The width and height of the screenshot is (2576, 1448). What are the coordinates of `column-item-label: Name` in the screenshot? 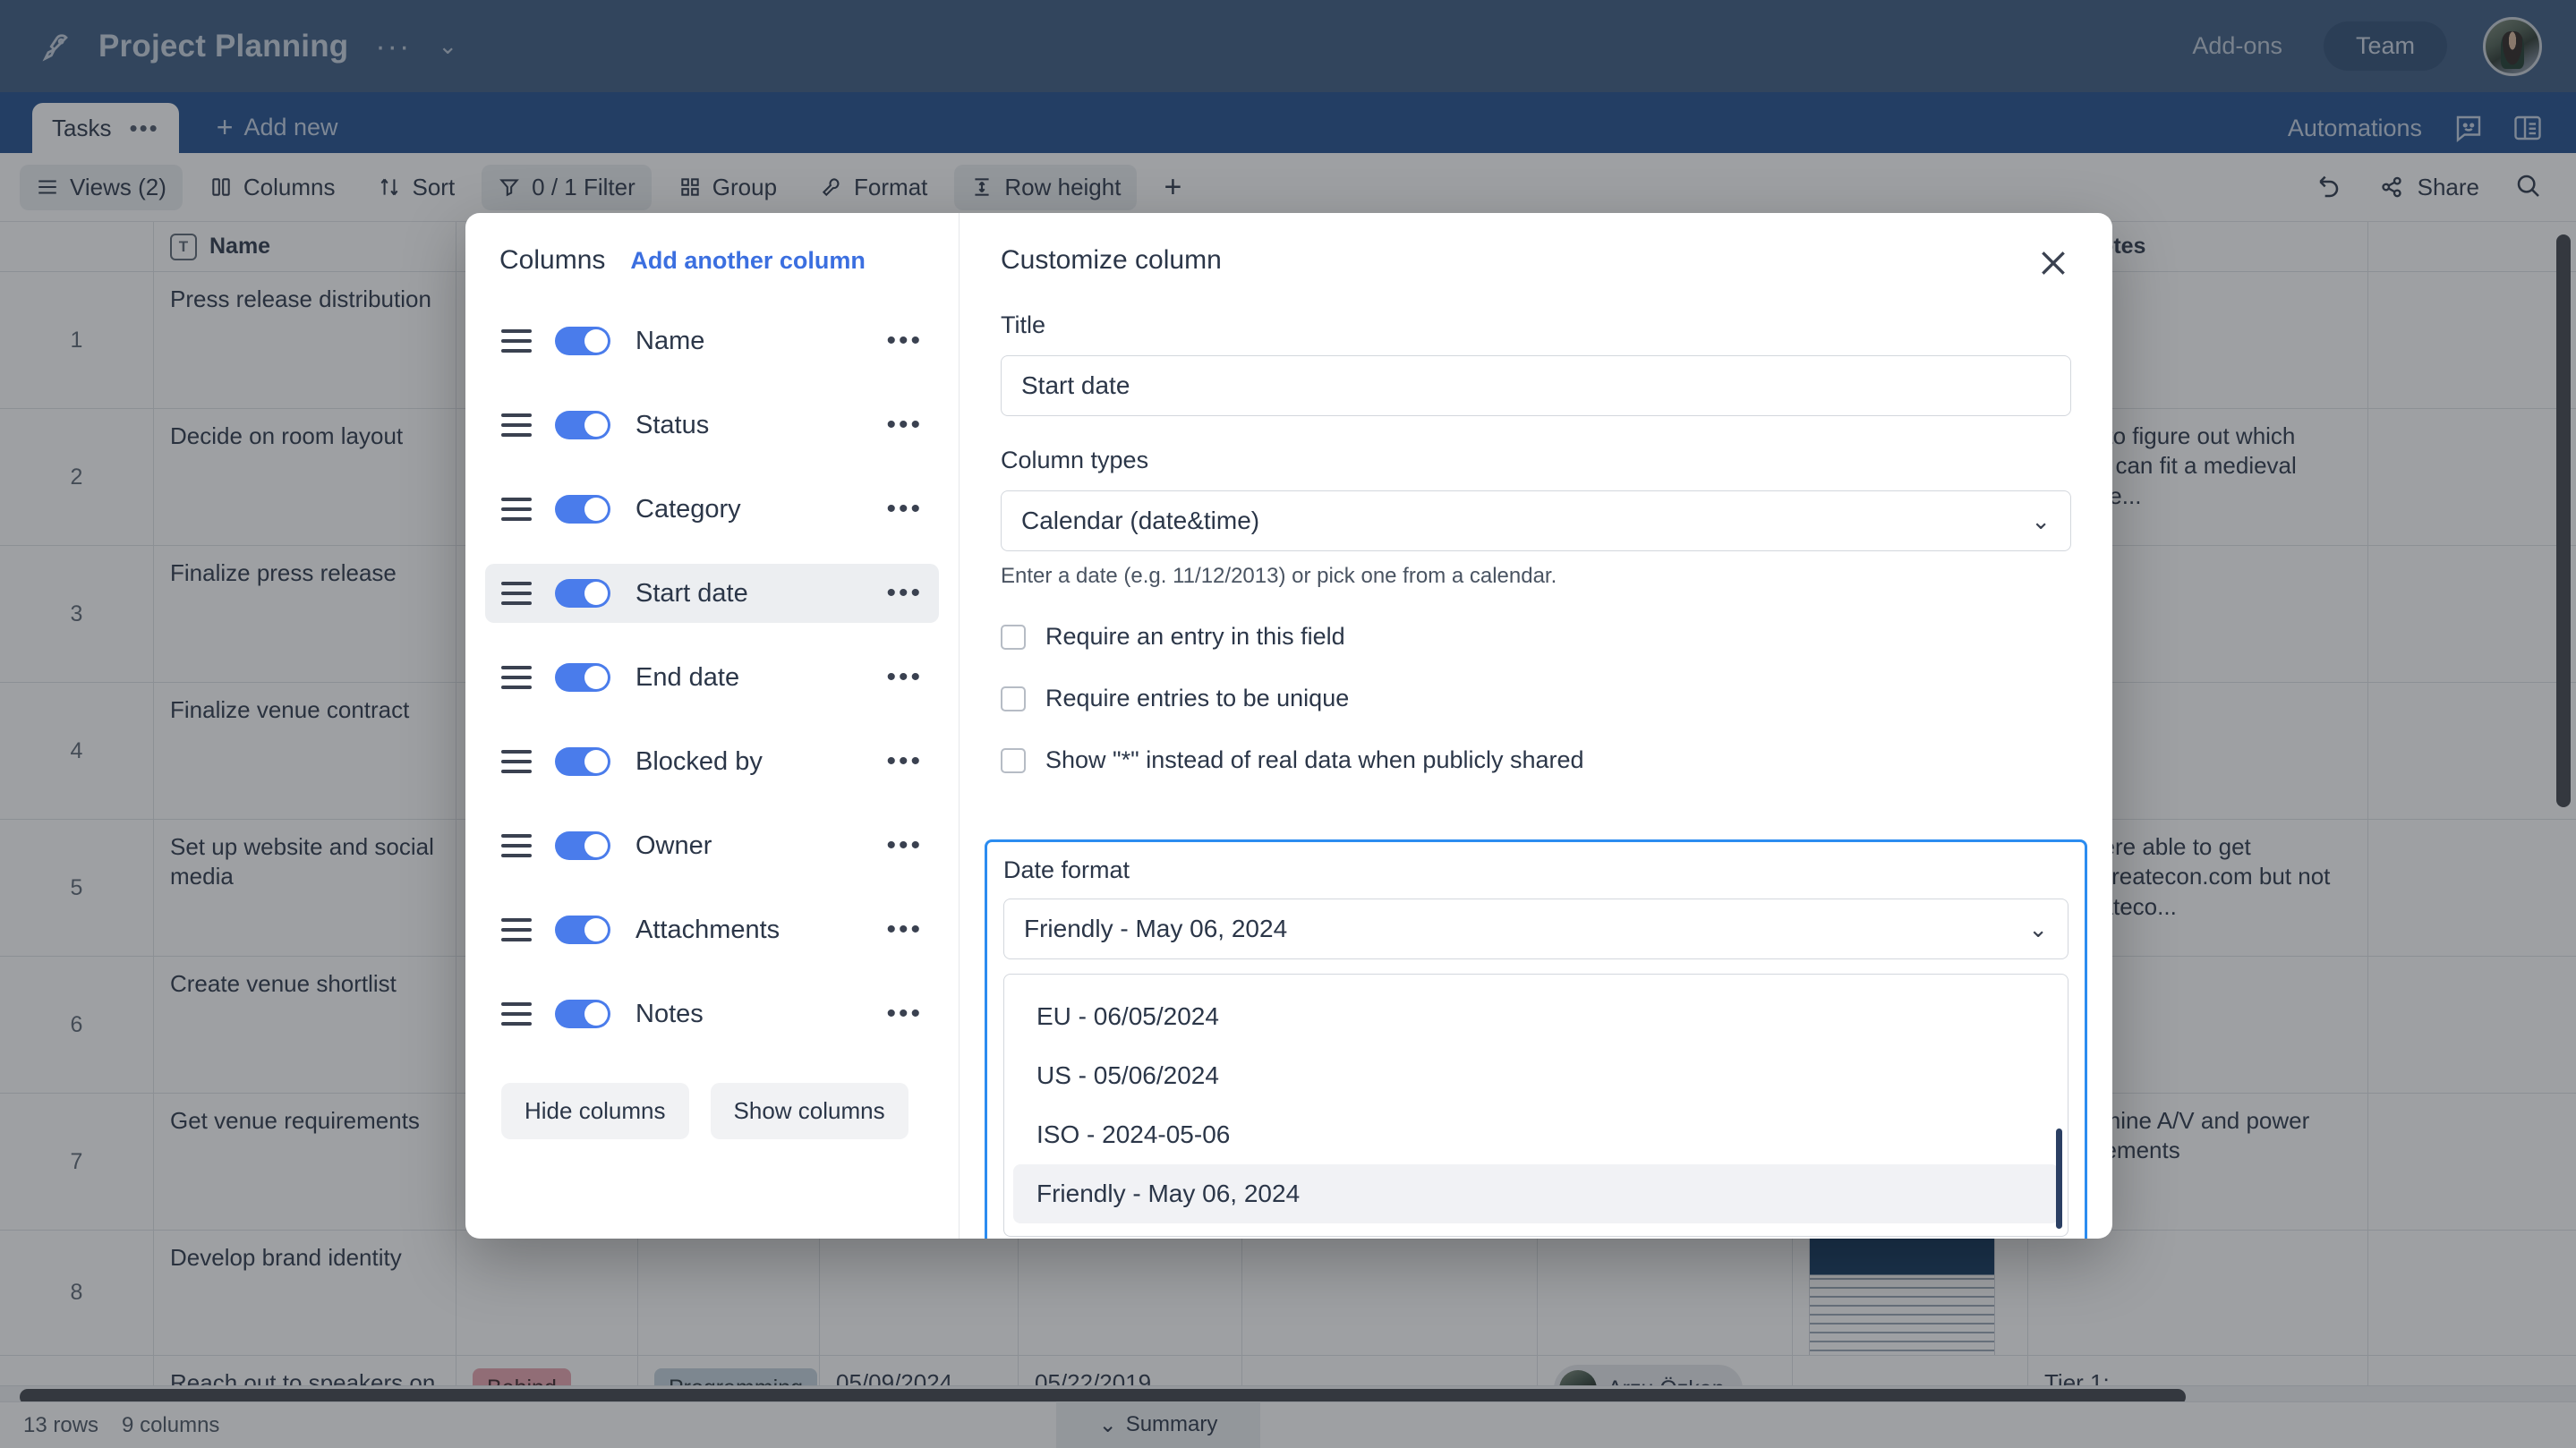 It's located at (670, 340).